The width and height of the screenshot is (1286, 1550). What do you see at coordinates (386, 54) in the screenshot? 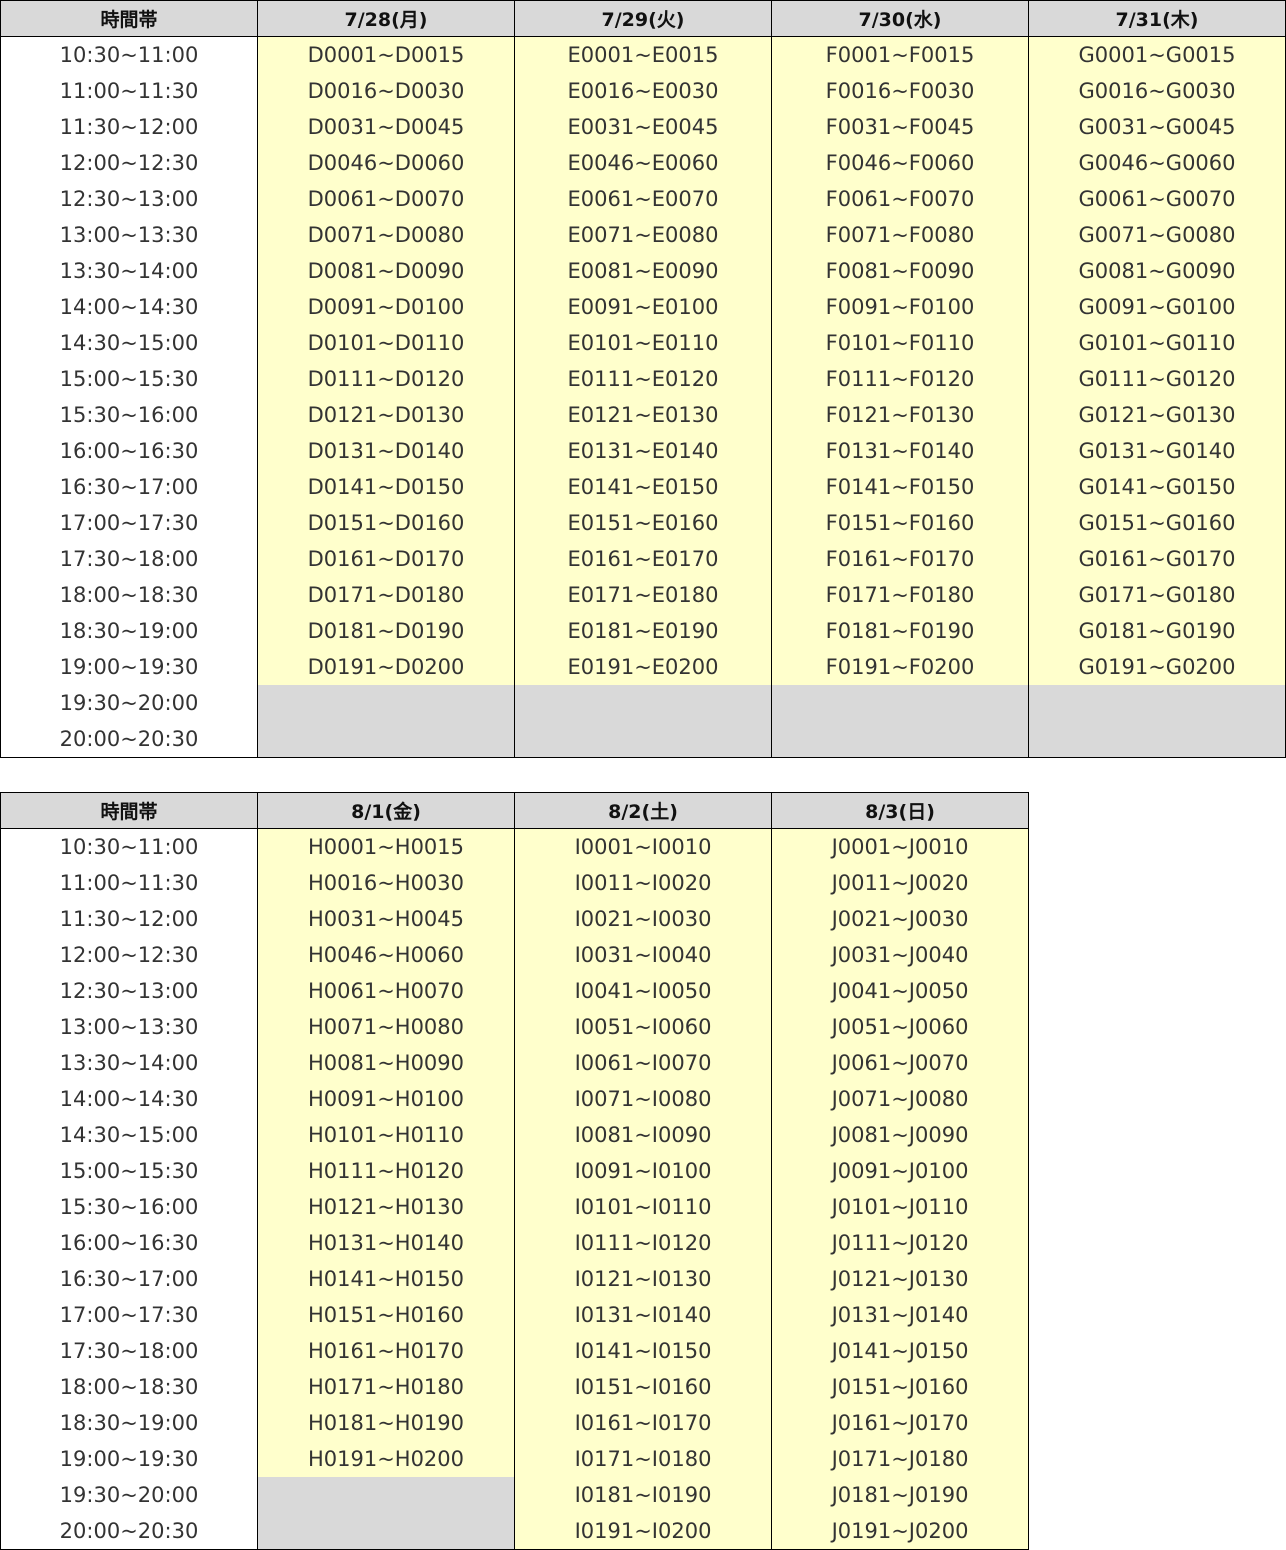
I see `number-range-cell: D0001~D0015` at bounding box center [386, 54].